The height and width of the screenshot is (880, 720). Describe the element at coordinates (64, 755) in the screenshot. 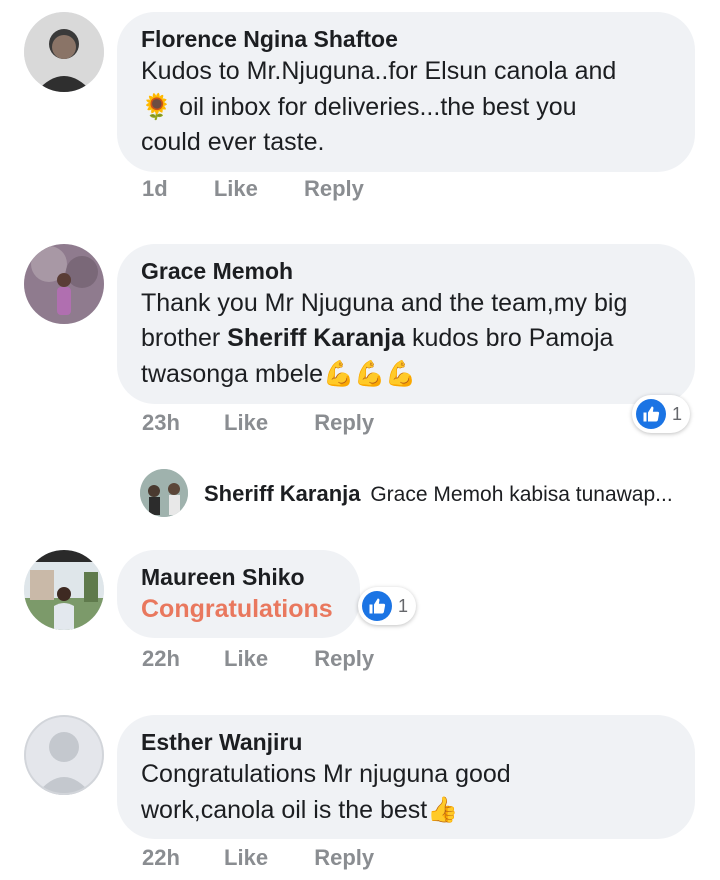

I see `default-avatar-icon` at that location.